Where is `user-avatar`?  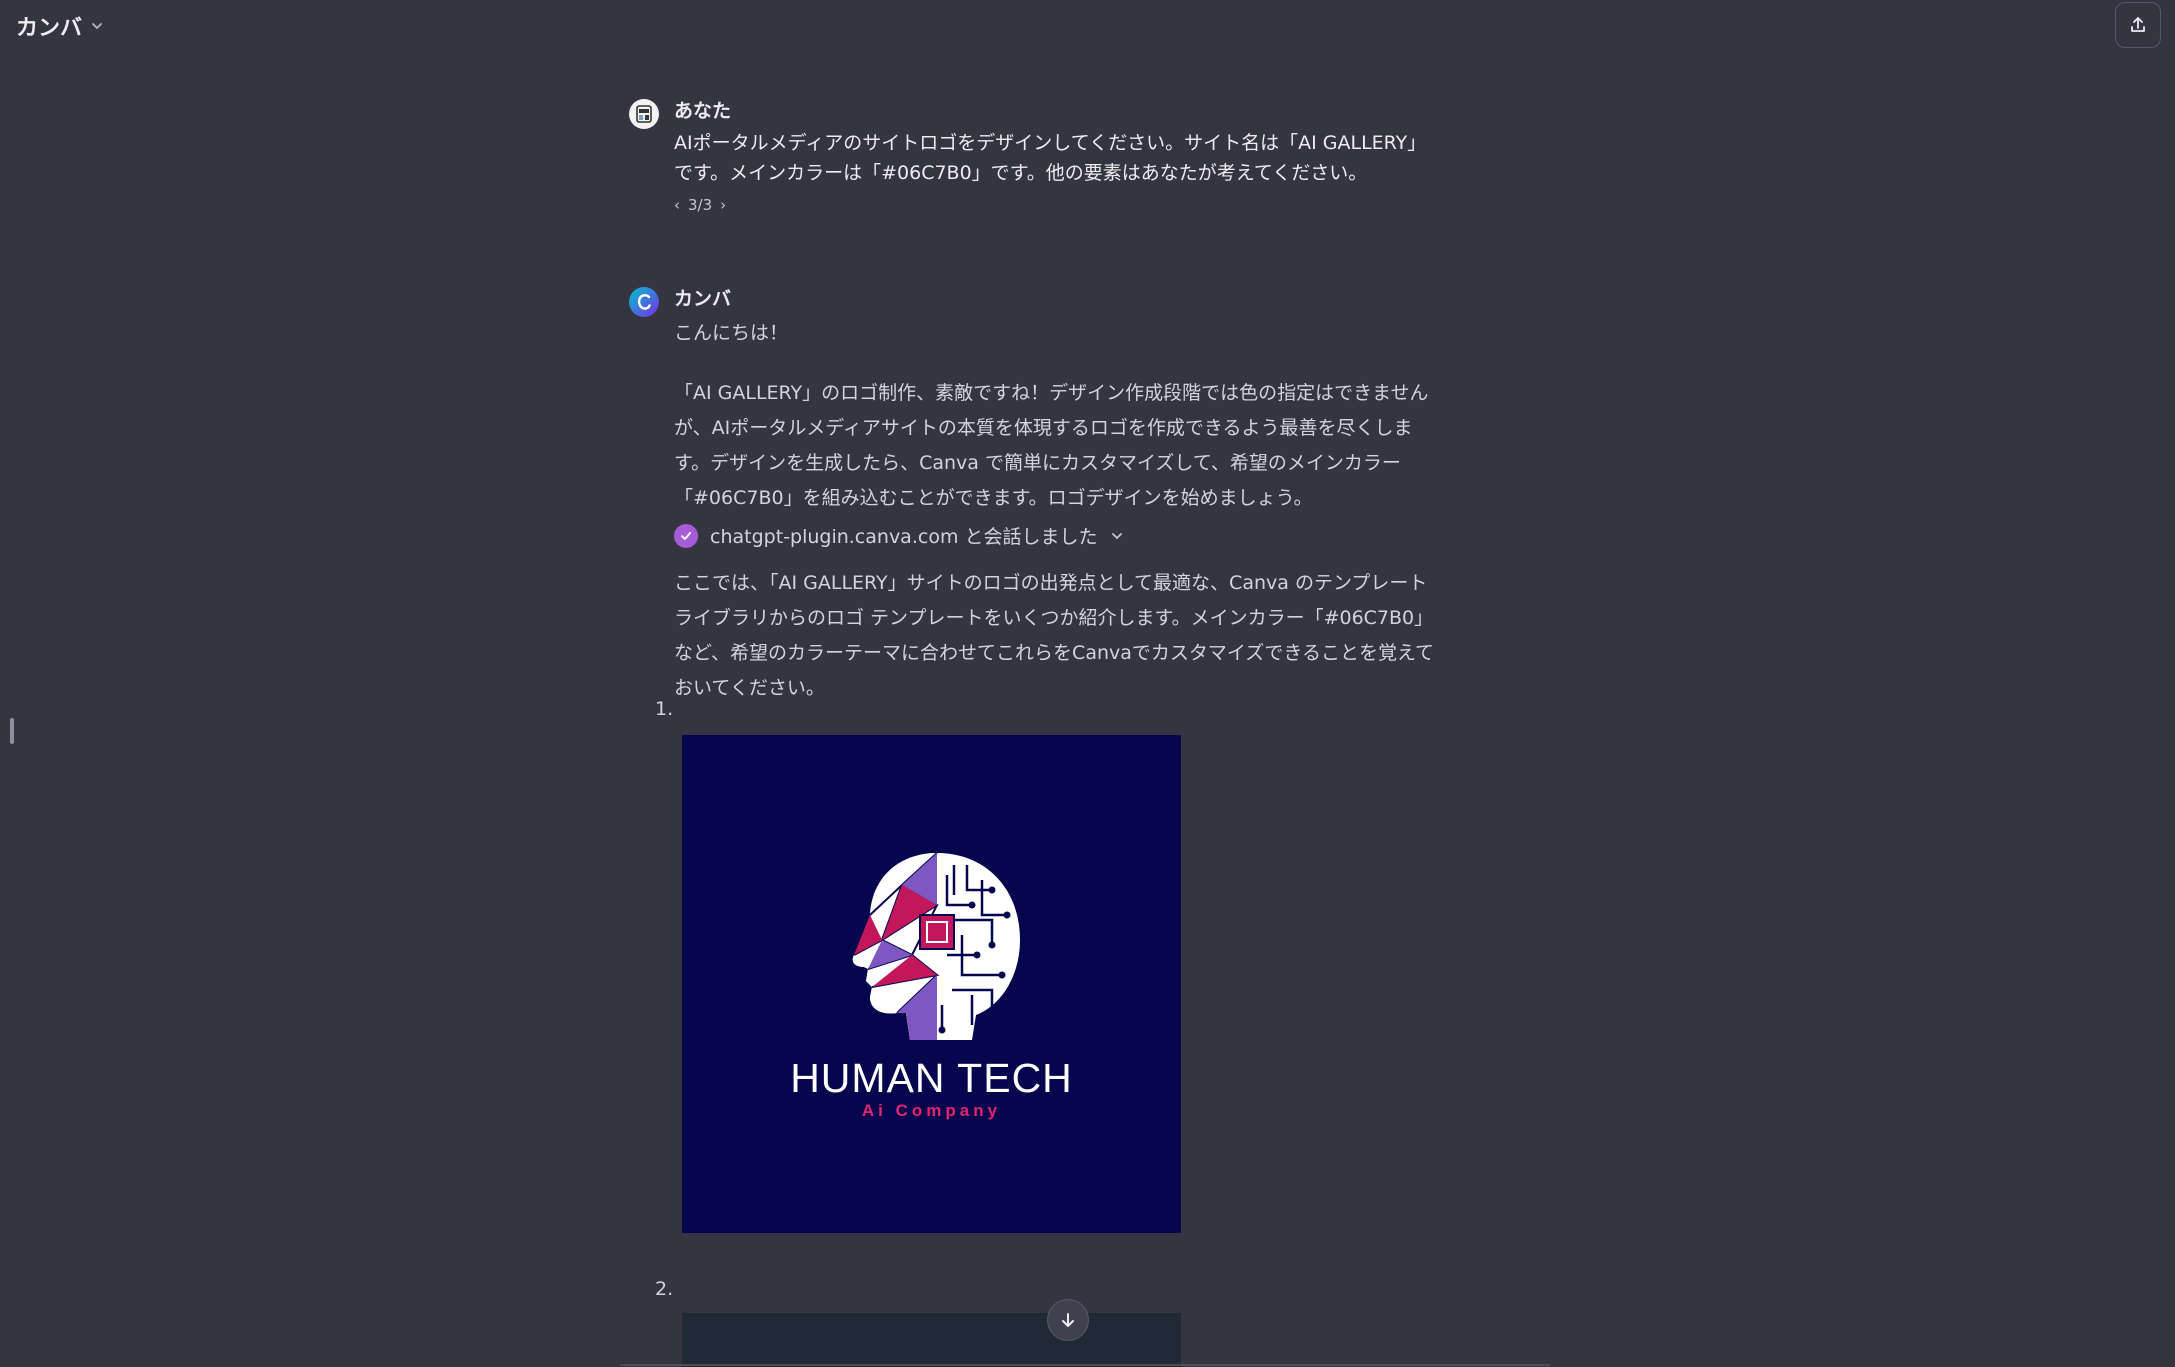
user-avatar is located at coordinates (644, 114).